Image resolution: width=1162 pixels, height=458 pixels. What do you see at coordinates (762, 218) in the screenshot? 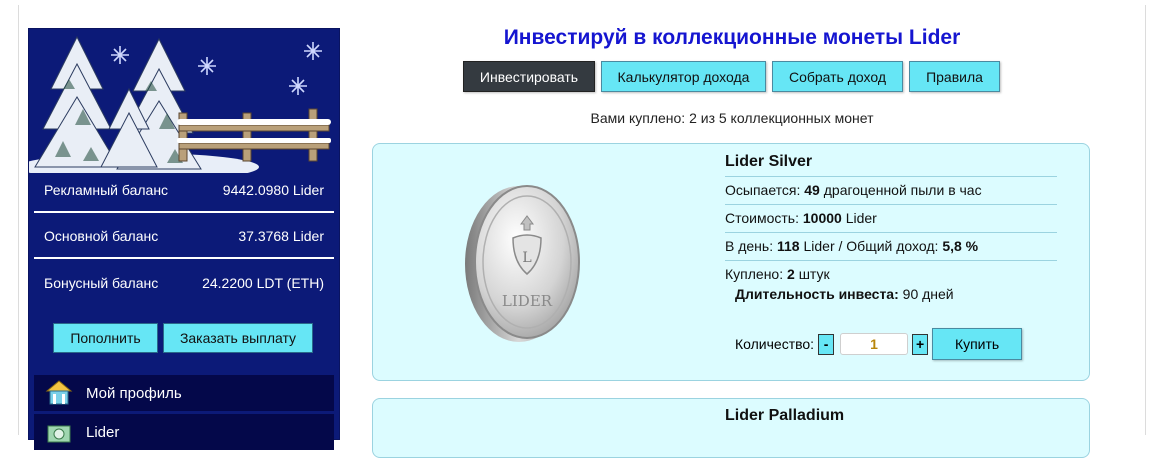
I see `cost-label: Стоимость:` at bounding box center [762, 218].